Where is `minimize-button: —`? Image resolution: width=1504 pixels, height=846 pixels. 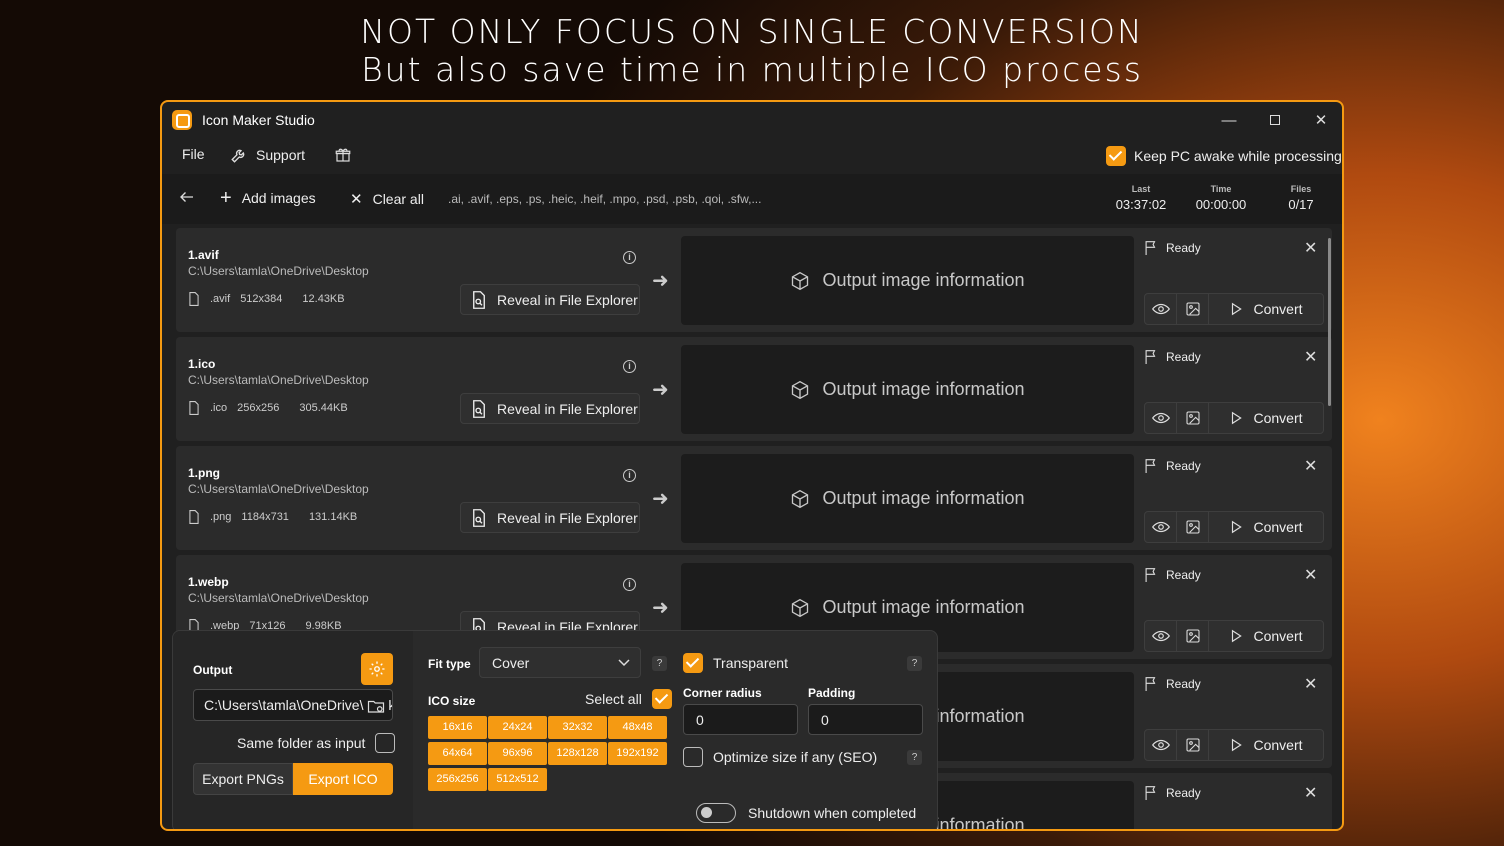
minimize-button: — is located at coordinates (1229, 120).